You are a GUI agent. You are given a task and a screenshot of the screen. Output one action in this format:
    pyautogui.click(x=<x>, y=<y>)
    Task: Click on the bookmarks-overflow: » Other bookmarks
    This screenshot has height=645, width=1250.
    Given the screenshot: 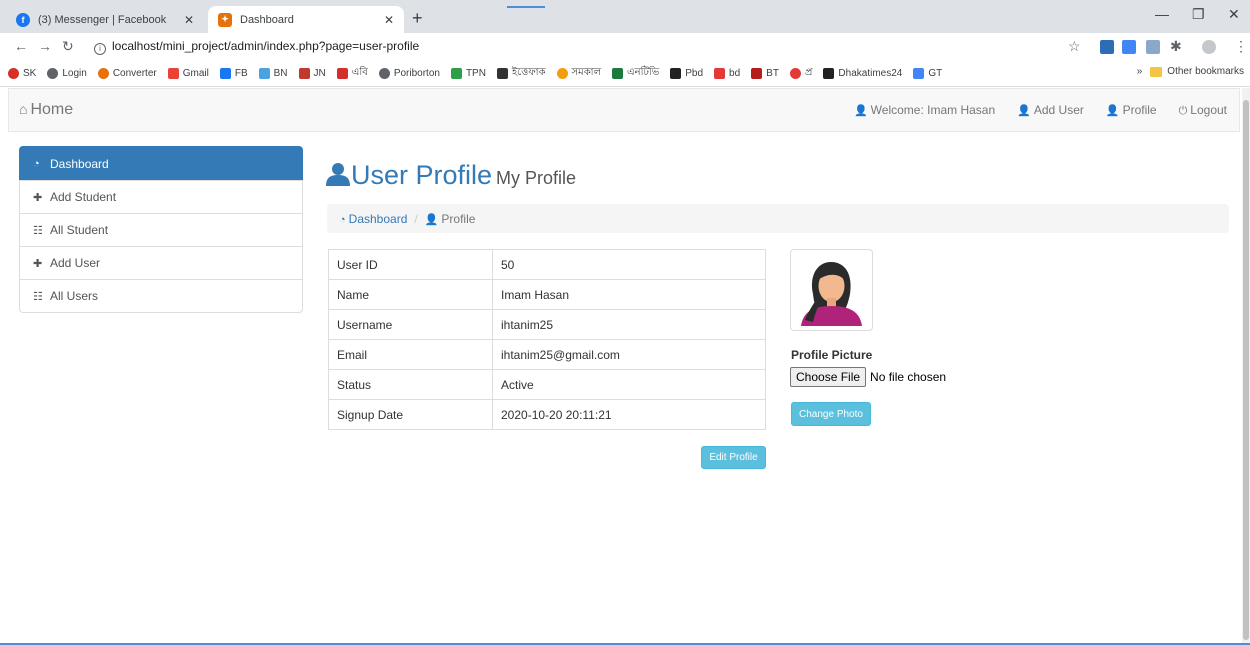 What is the action you would take?
    pyautogui.click(x=1190, y=71)
    